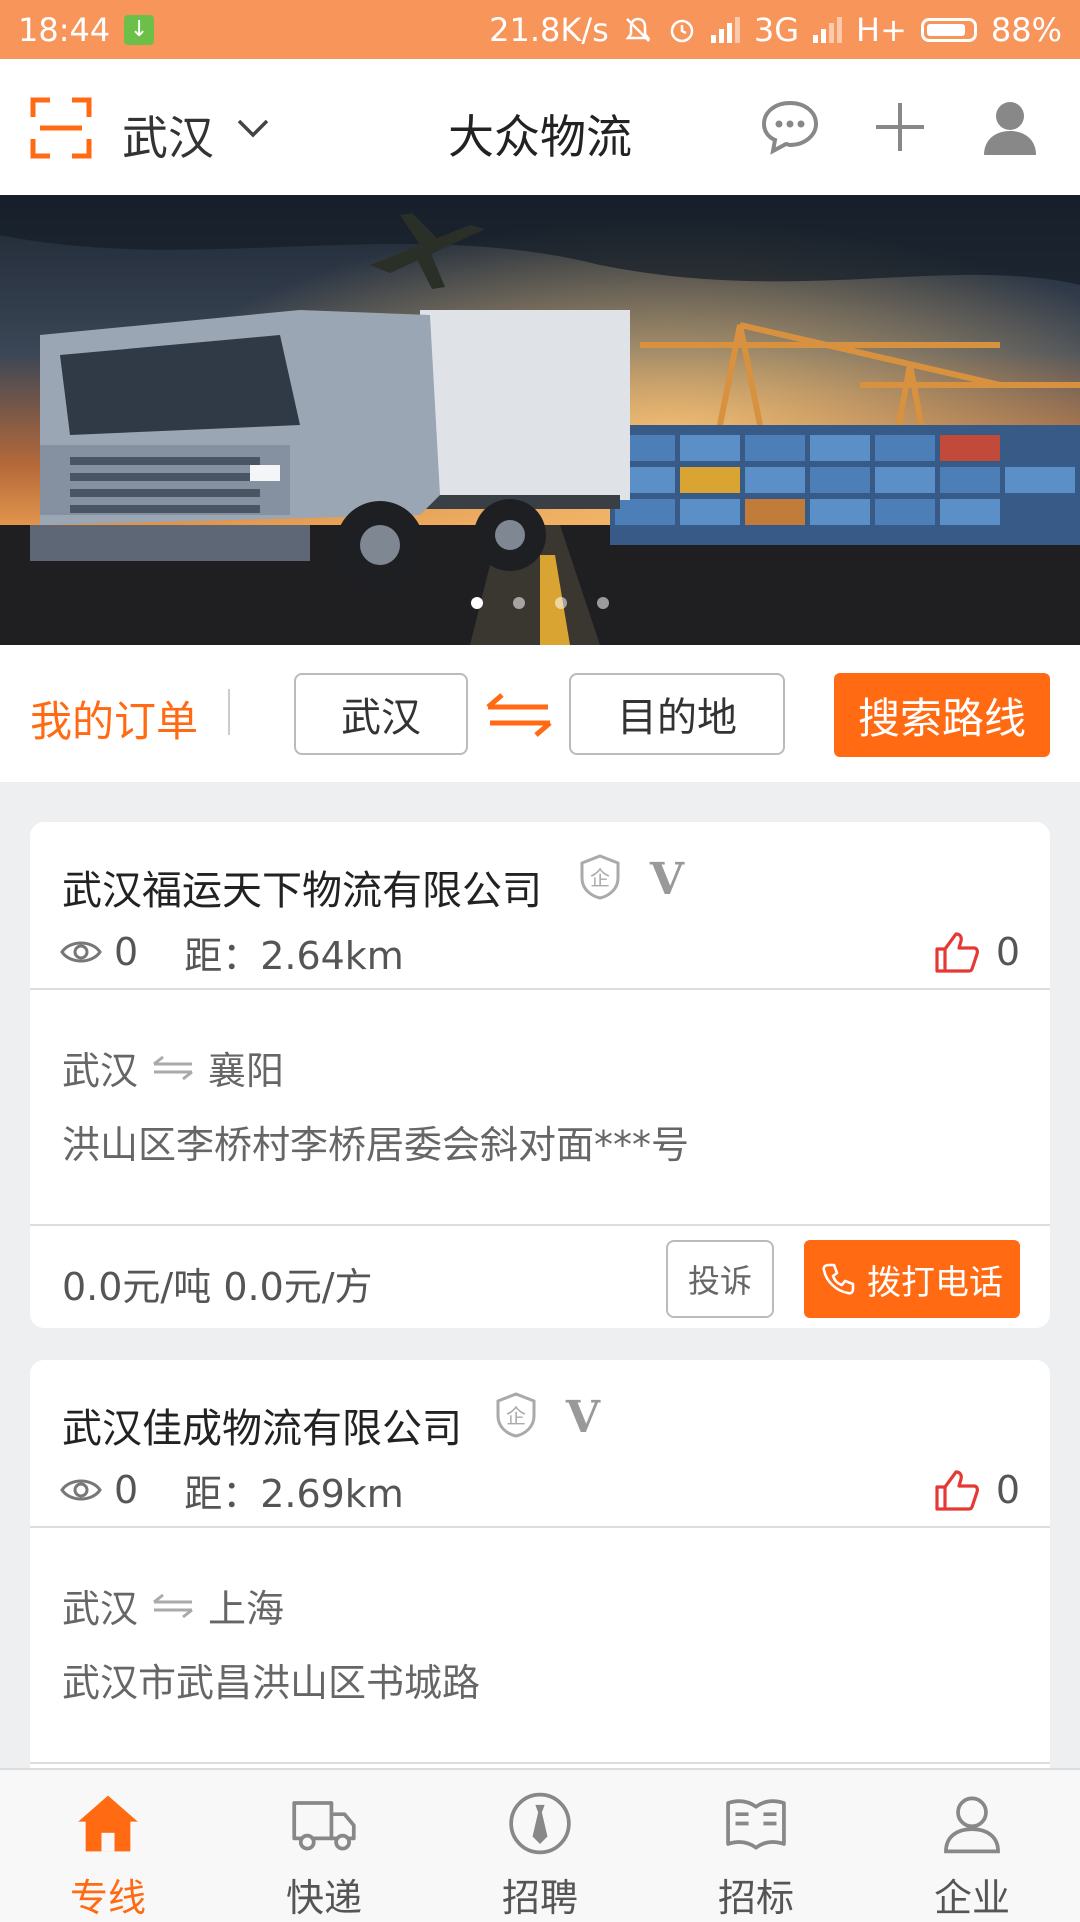 The height and width of the screenshot is (1922, 1080). I want to click on carousel-indicator, so click(540, 603).